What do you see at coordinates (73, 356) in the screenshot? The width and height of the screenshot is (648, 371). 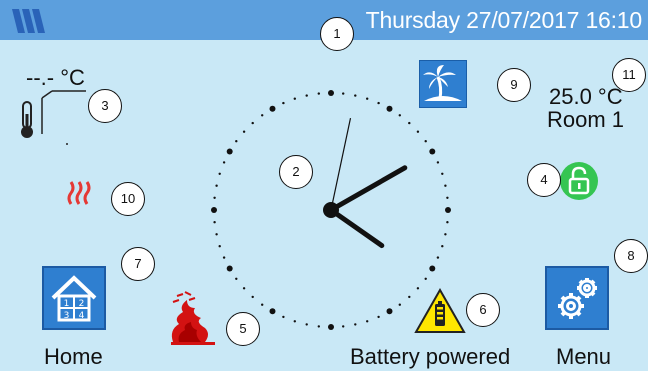 I see `home-label: Home` at bounding box center [73, 356].